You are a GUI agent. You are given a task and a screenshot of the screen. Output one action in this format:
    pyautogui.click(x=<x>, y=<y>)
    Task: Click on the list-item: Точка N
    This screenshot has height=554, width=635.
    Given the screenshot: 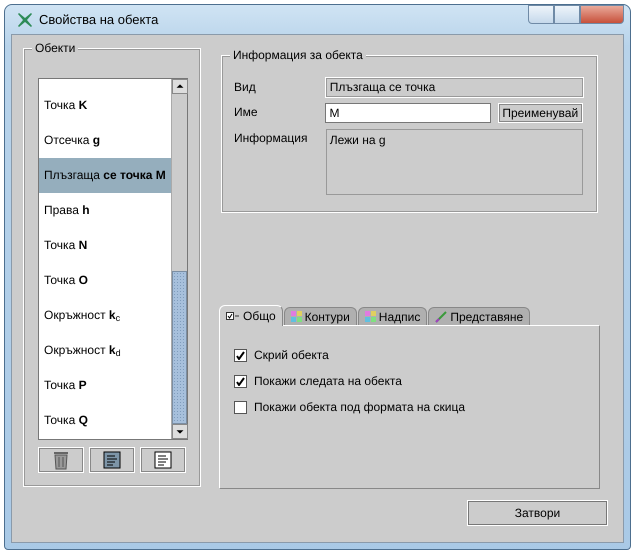 What is the action you would take?
    pyautogui.click(x=105, y=245)
    